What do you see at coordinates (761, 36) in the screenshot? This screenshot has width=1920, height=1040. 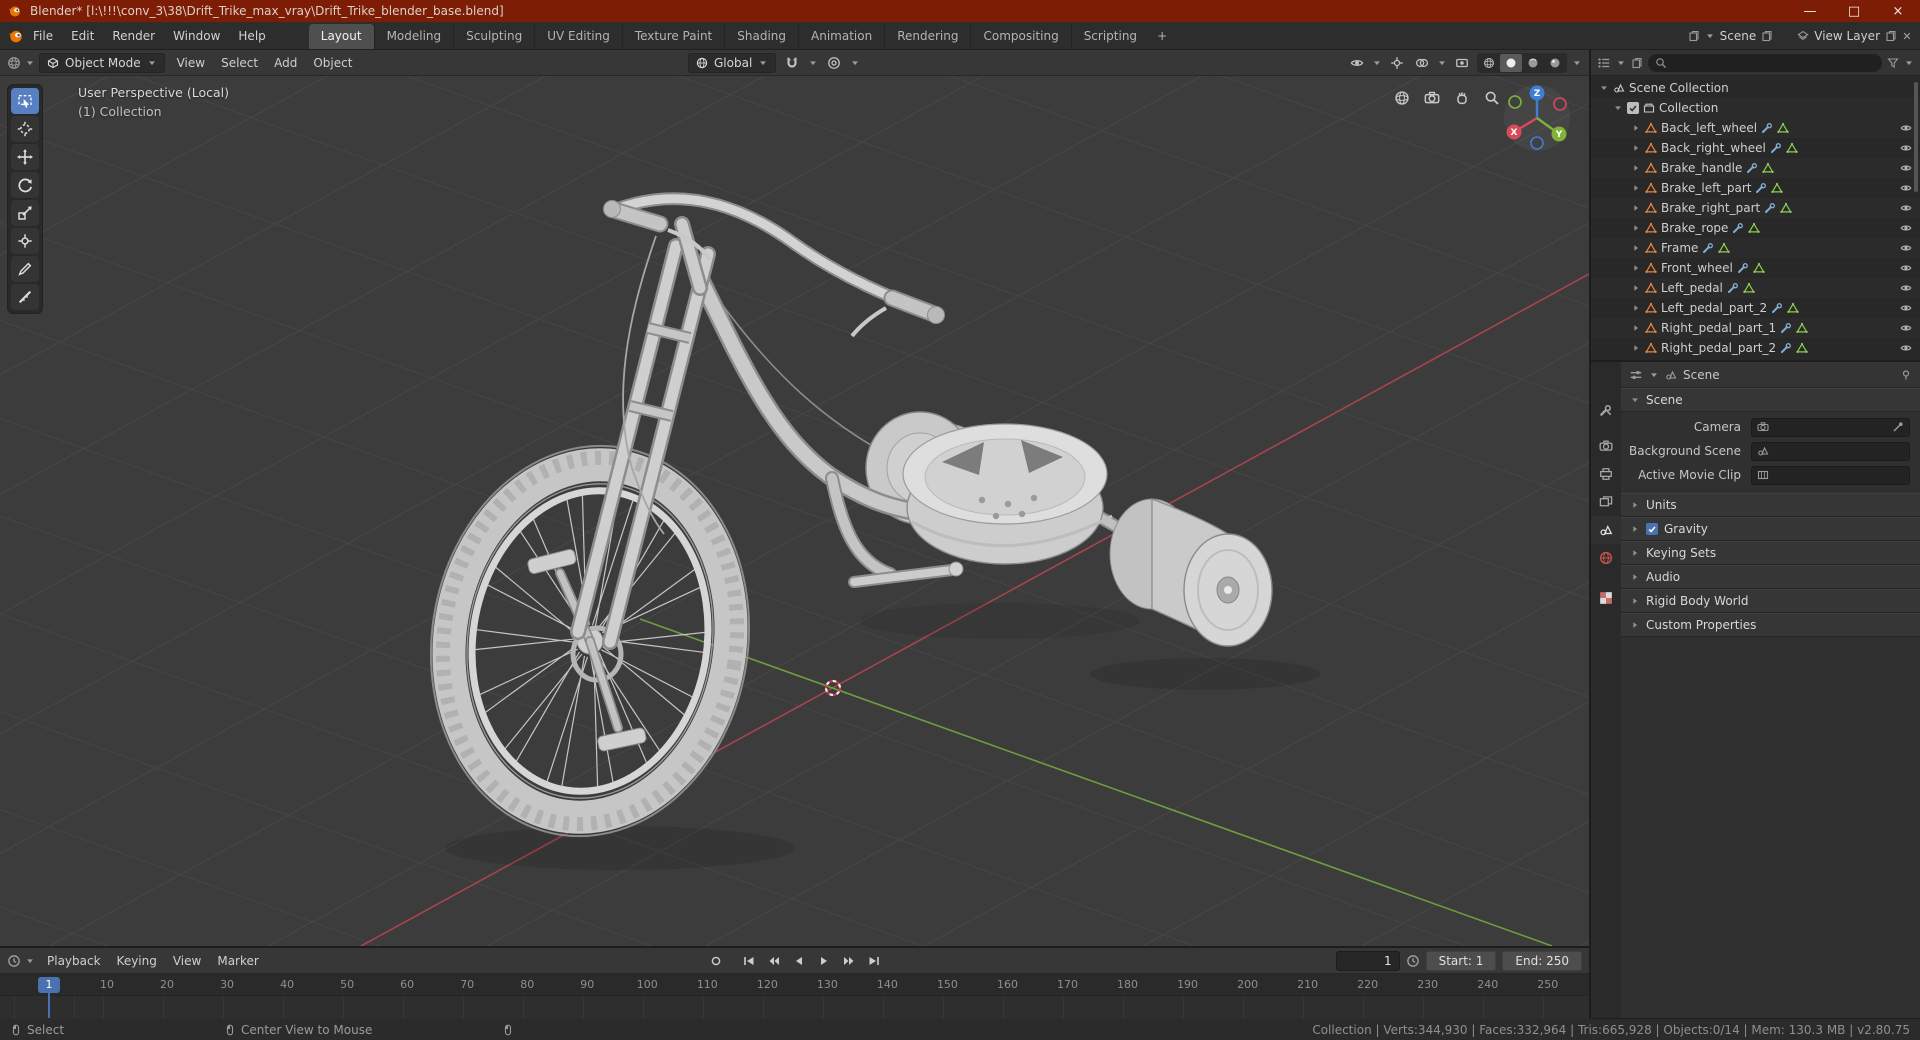 I see `workspace-tab: Shading` at bounding box center [761, 36].